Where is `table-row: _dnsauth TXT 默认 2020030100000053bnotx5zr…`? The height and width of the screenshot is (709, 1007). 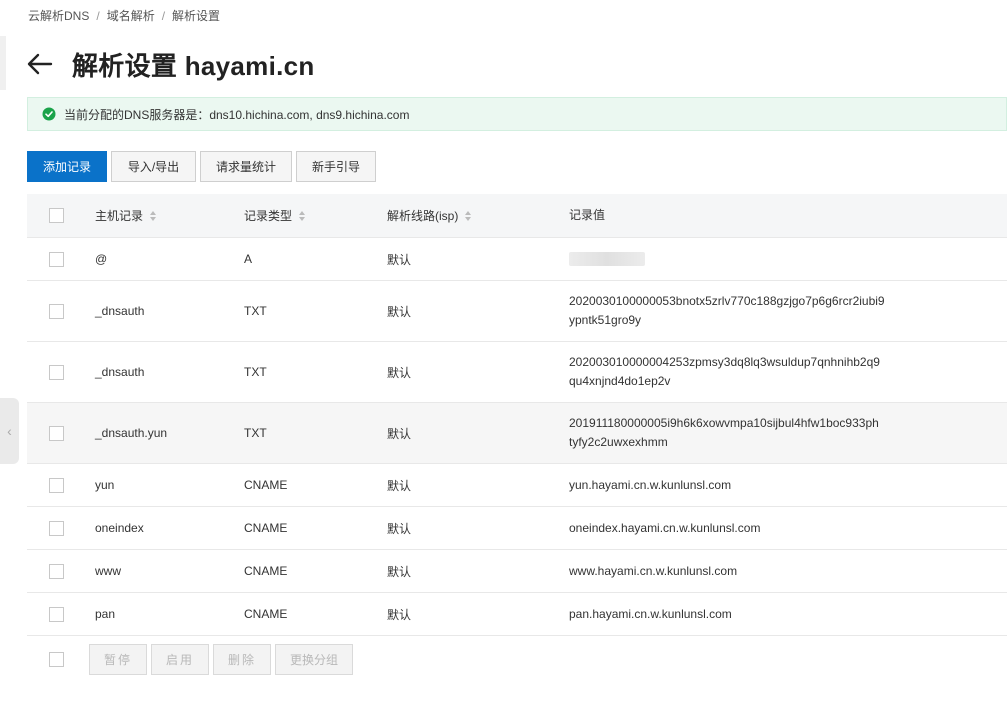 table-row: _dnsauth TXT 默认 2020030100000053bnotx5zr… is located at coordinates (517, 311).